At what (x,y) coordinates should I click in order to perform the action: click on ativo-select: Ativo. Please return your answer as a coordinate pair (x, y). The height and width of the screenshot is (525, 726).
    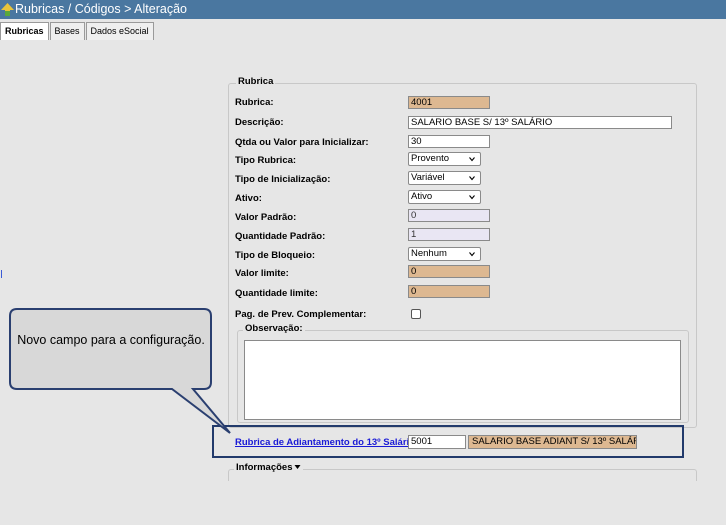
    Looking at the image, I should click on (444, 197).